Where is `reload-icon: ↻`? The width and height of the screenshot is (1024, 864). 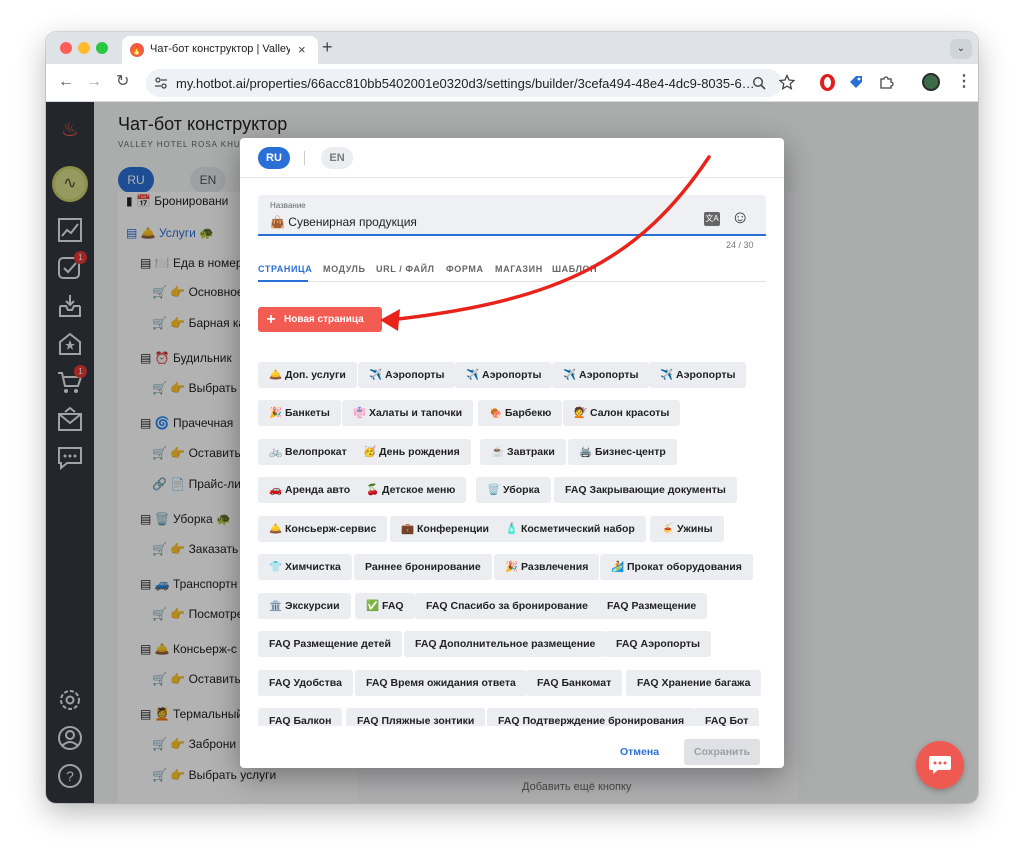
reload-icon: ↻ is located at coordinates (122, 82).